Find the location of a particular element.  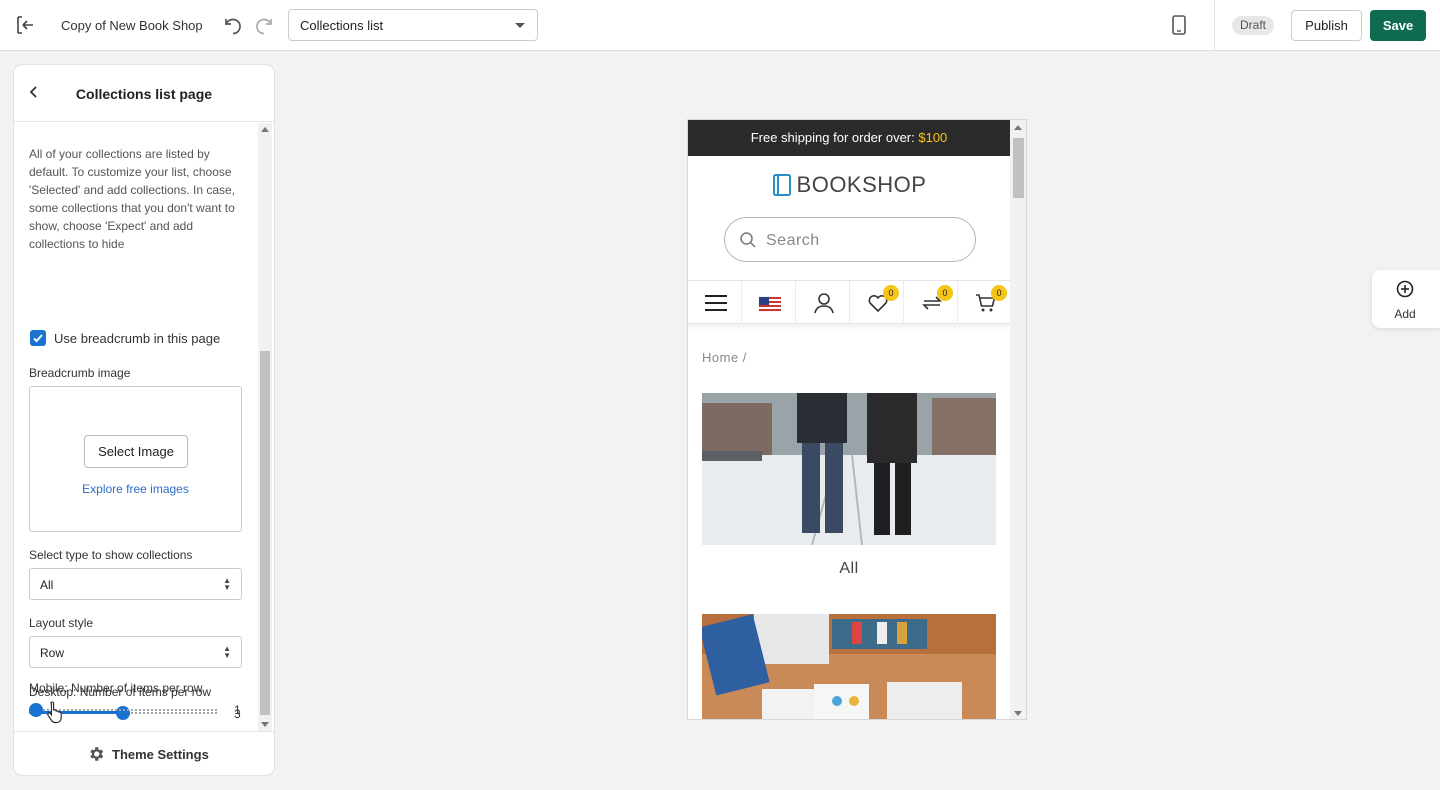

logo-text: BOOKSHOP is located at coordinates (861, 184).